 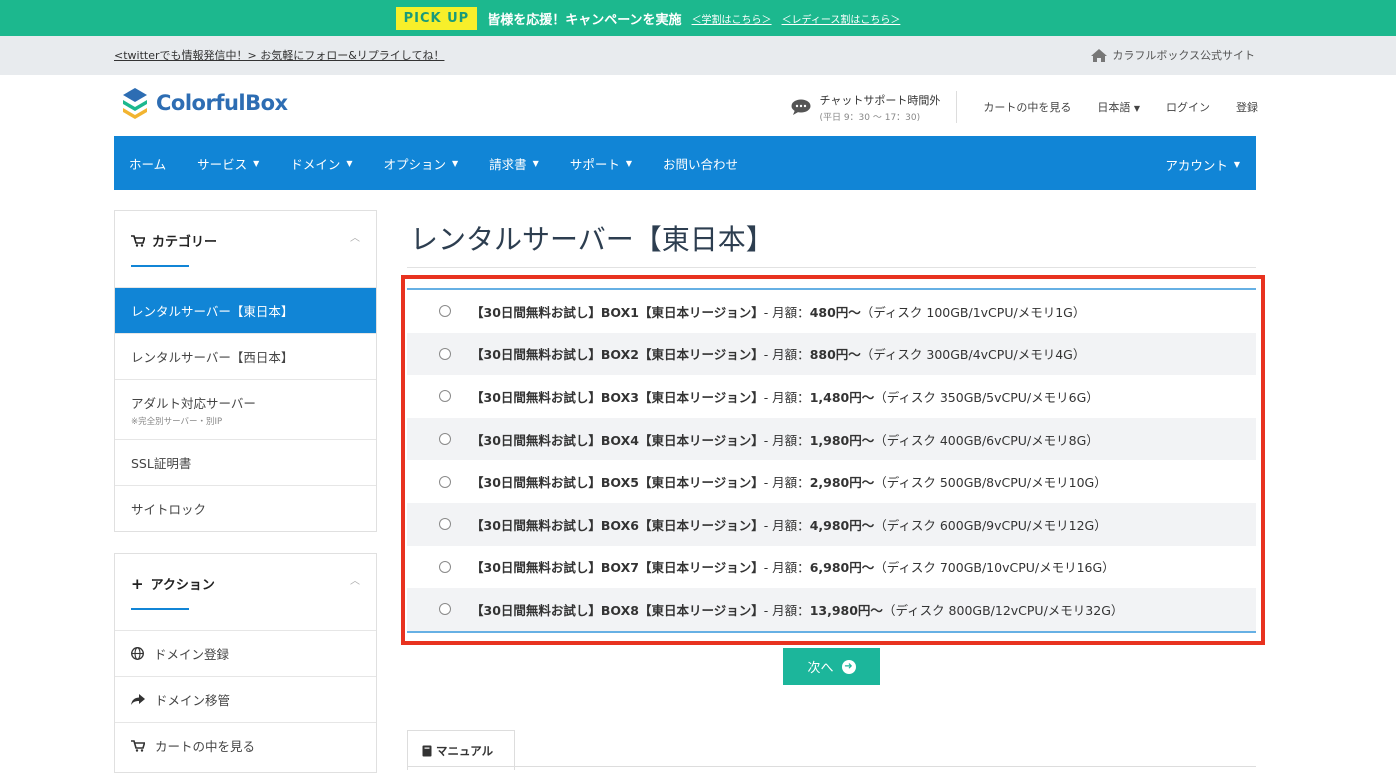 I want to click on chat-support: チャットサポート時間外 (平日 9：30 〜 17：30), so click(x=874, y=107).